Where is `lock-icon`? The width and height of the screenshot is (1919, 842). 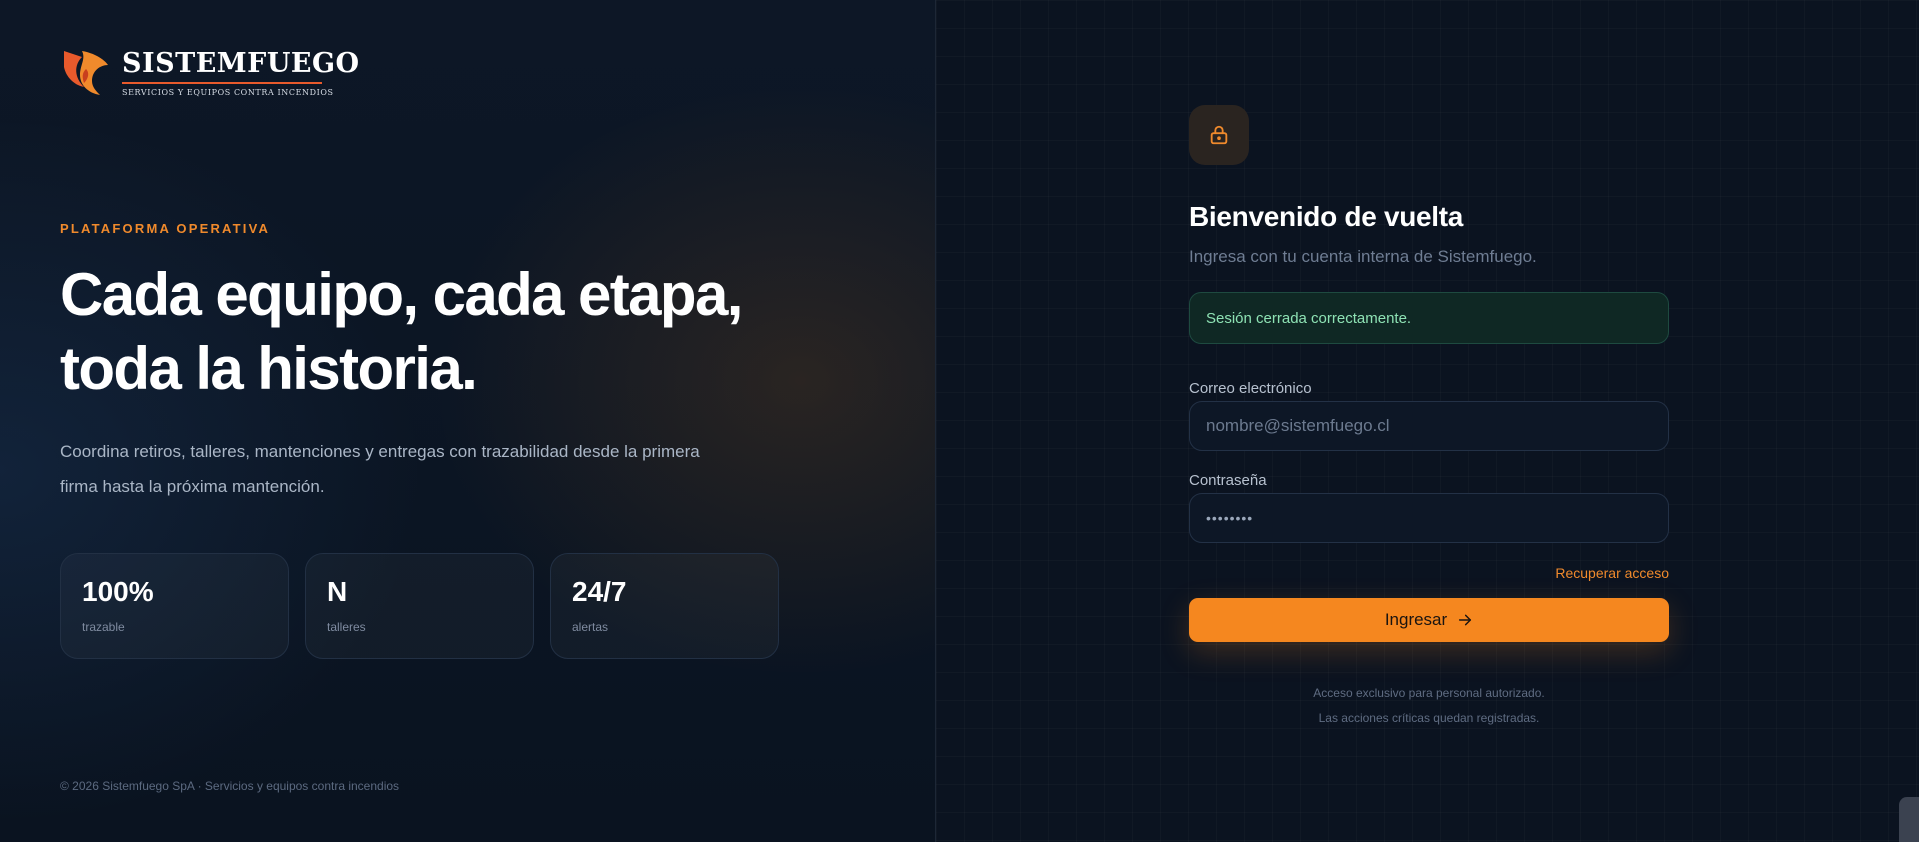
lock-icon is located at coordinates (1219, 135).